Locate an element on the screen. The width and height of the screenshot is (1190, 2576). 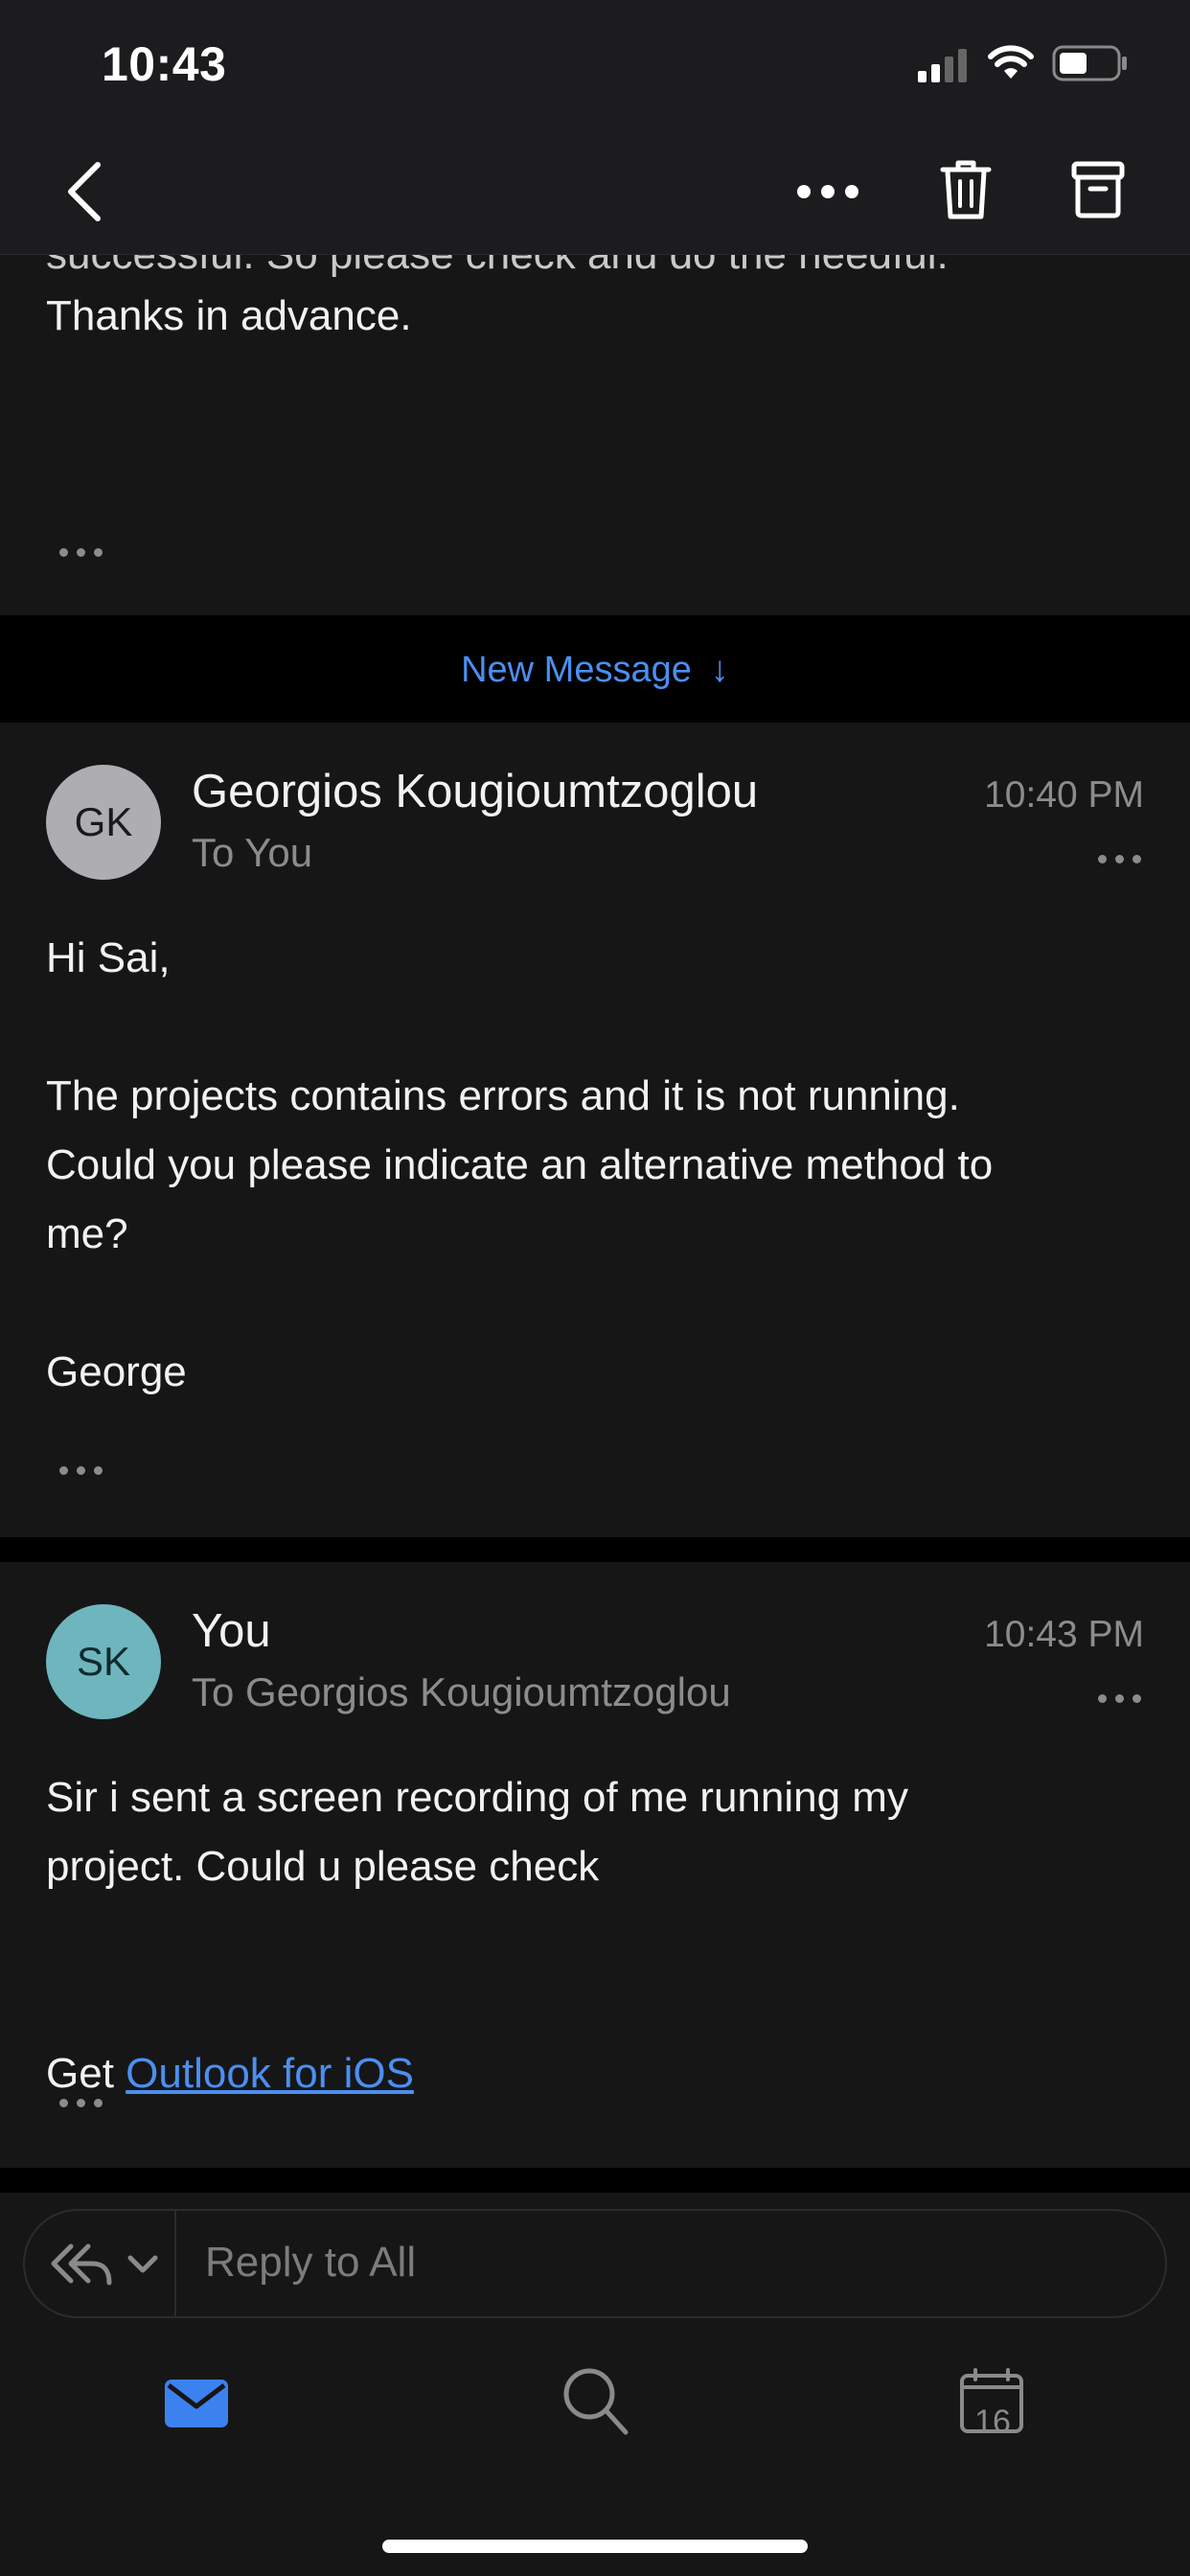
reply-all-selector-button is located at coordinates (107, 2267).